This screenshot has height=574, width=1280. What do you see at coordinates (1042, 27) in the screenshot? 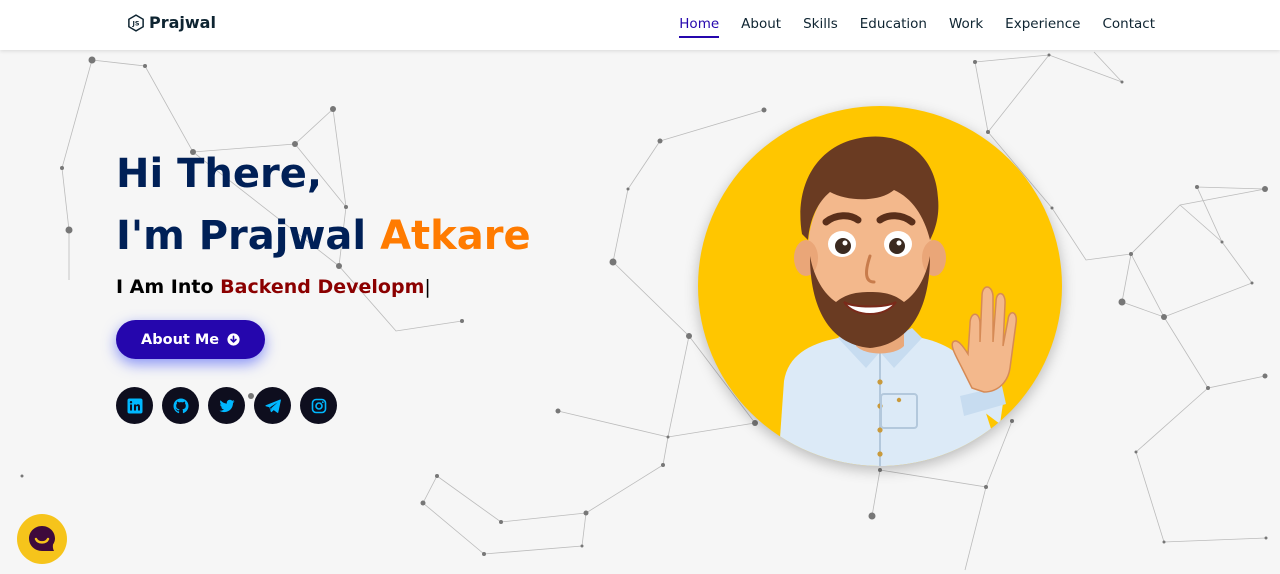
I see `nav-experience: Experience` at bounding box center [1042, 27].